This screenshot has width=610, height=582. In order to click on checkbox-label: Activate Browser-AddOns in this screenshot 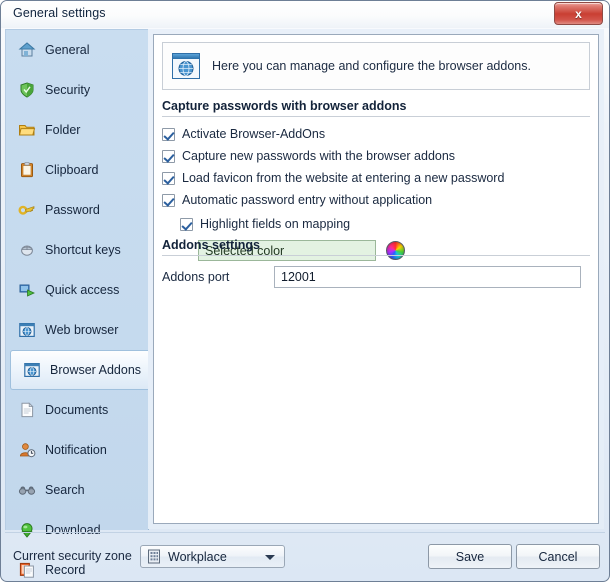, I will do `click(254, 134)`.